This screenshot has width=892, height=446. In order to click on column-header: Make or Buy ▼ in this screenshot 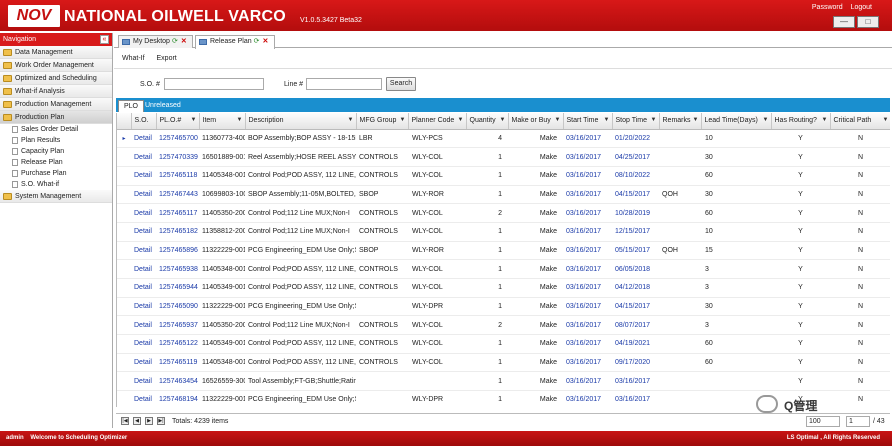, I will do `click(536, 121)`.